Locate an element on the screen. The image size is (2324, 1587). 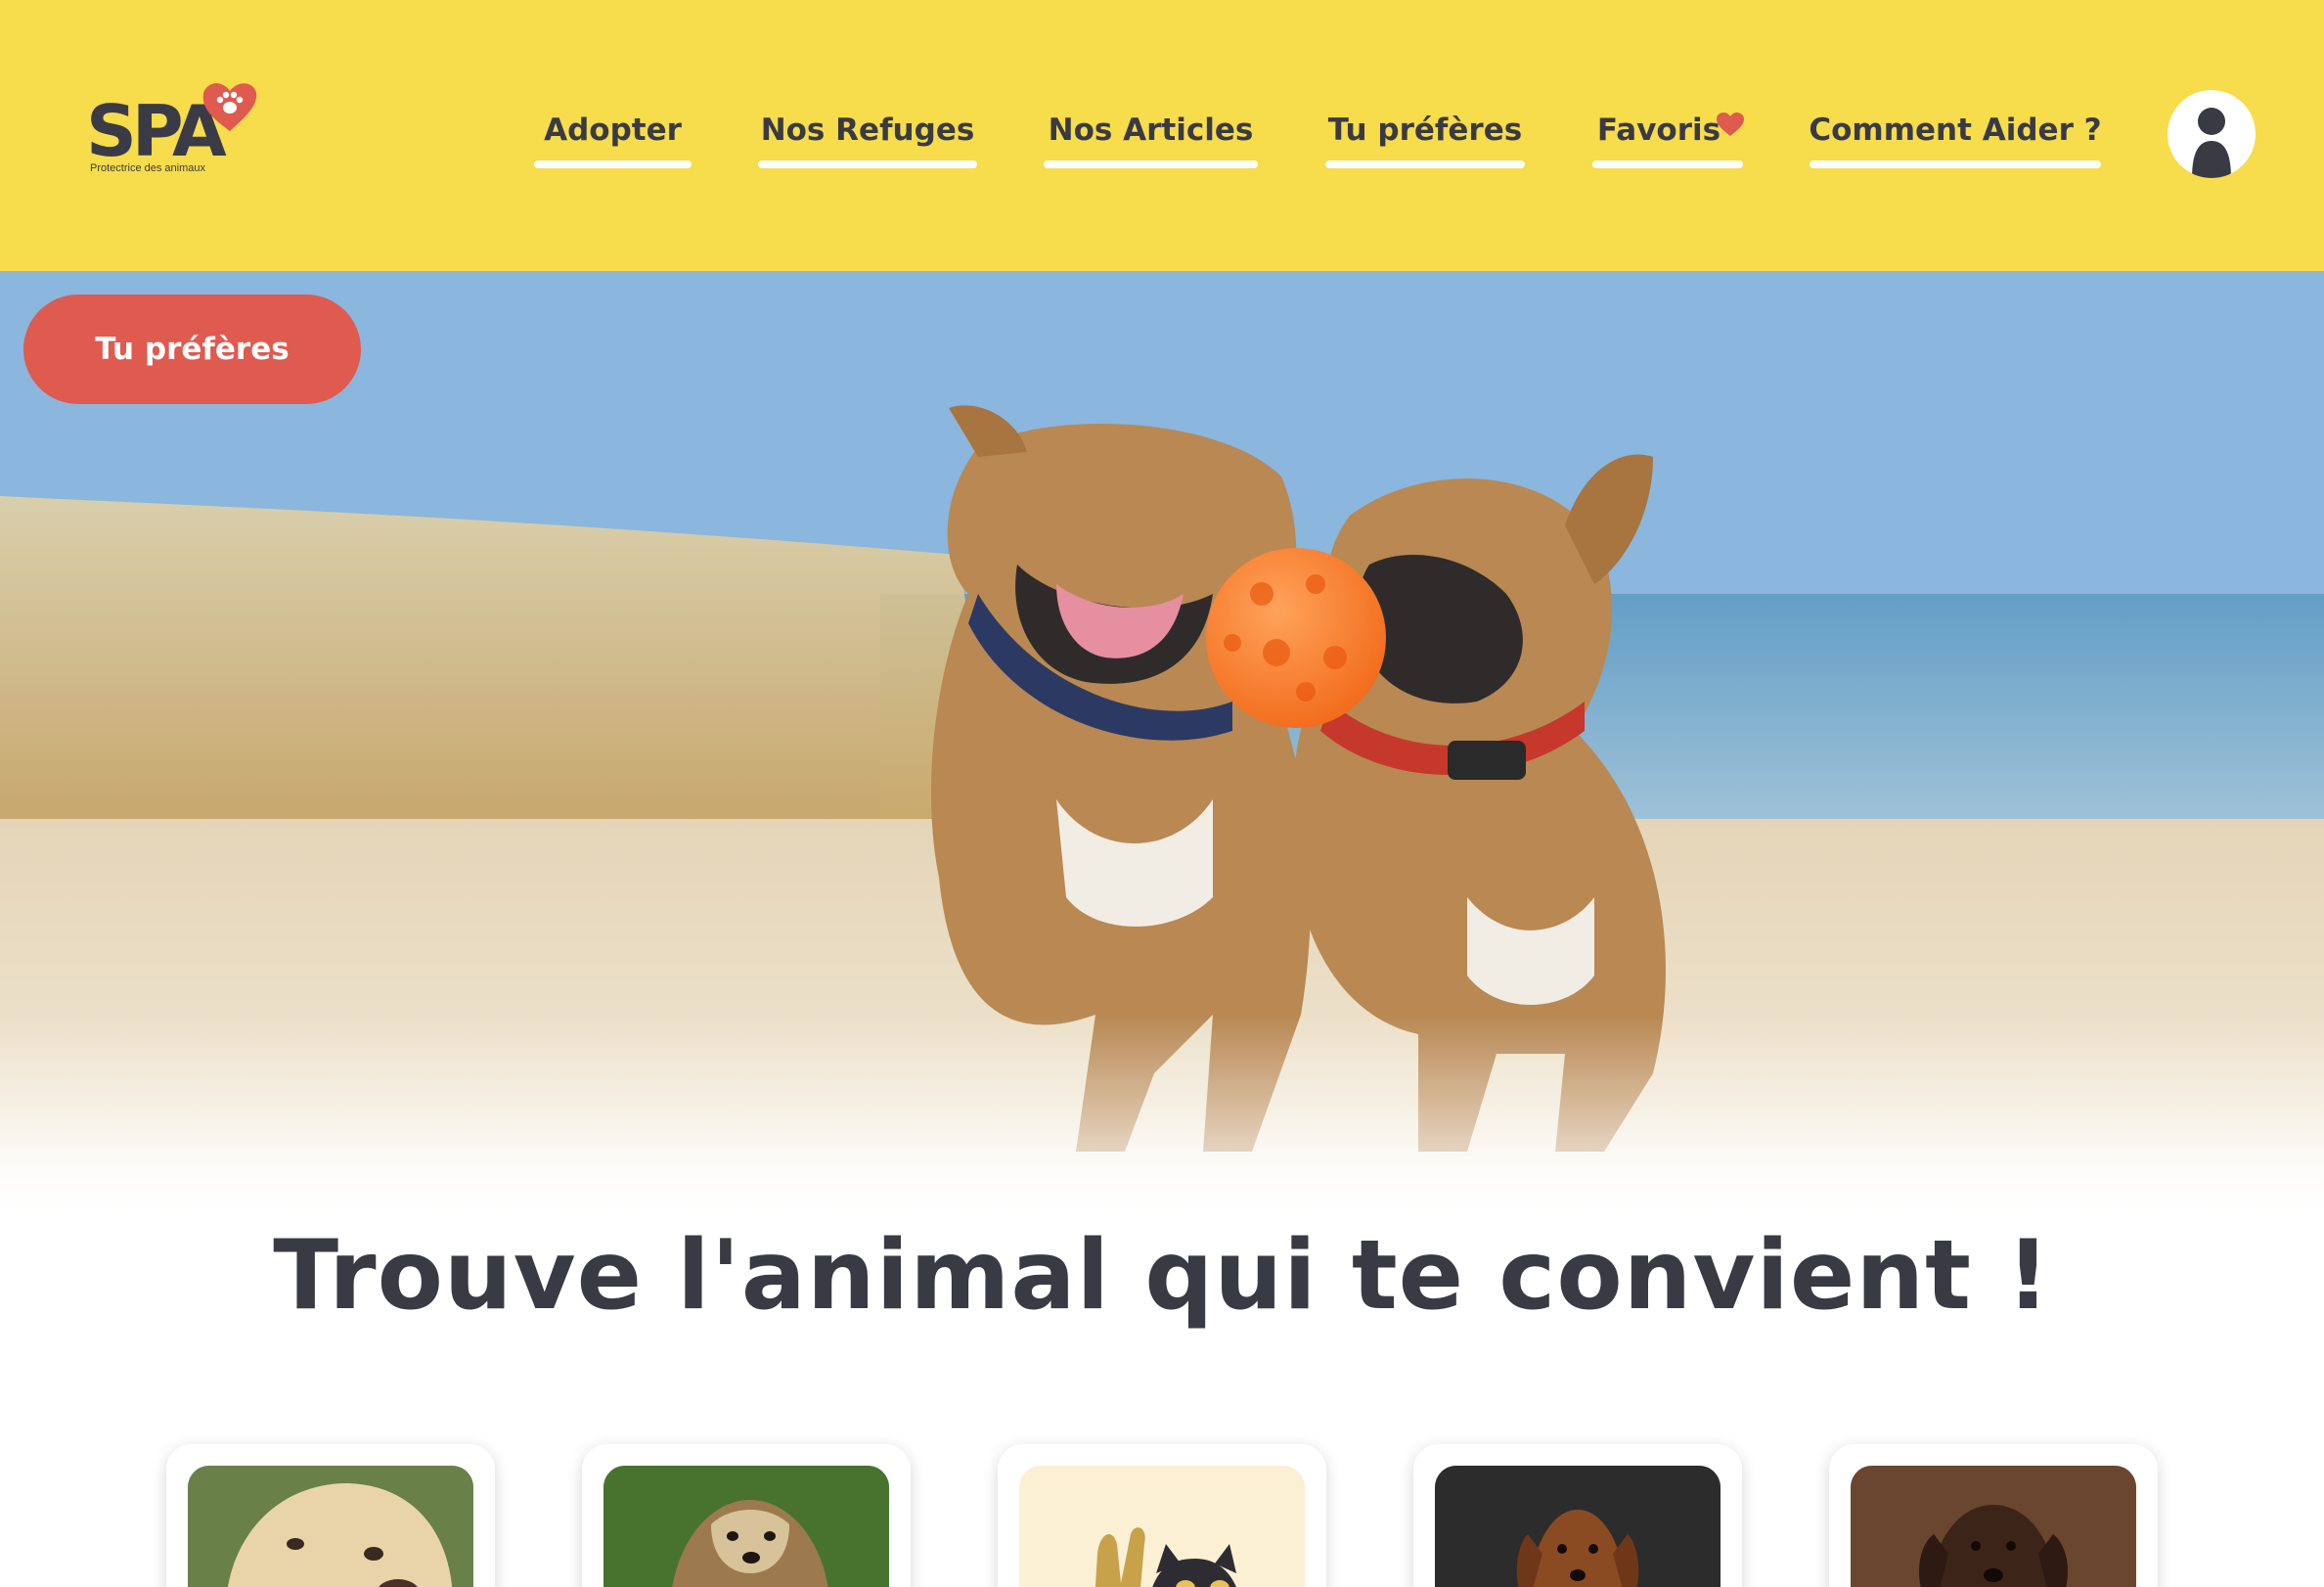
dachshund-photo is located at coordinates (1578, 1526).